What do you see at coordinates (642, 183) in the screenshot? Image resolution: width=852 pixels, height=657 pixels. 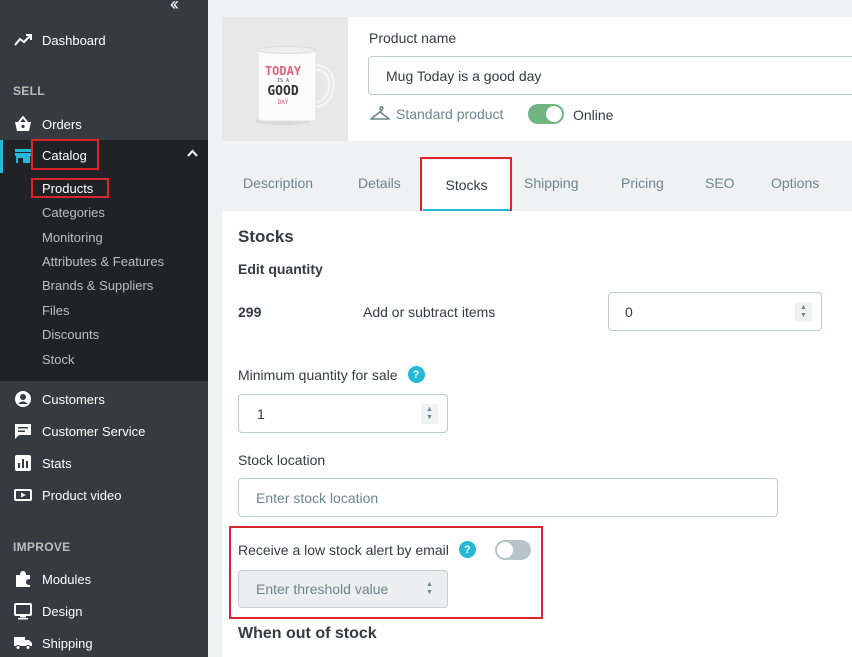 I see `tab-pricing: Pricing` at bounding box center [642, 183].